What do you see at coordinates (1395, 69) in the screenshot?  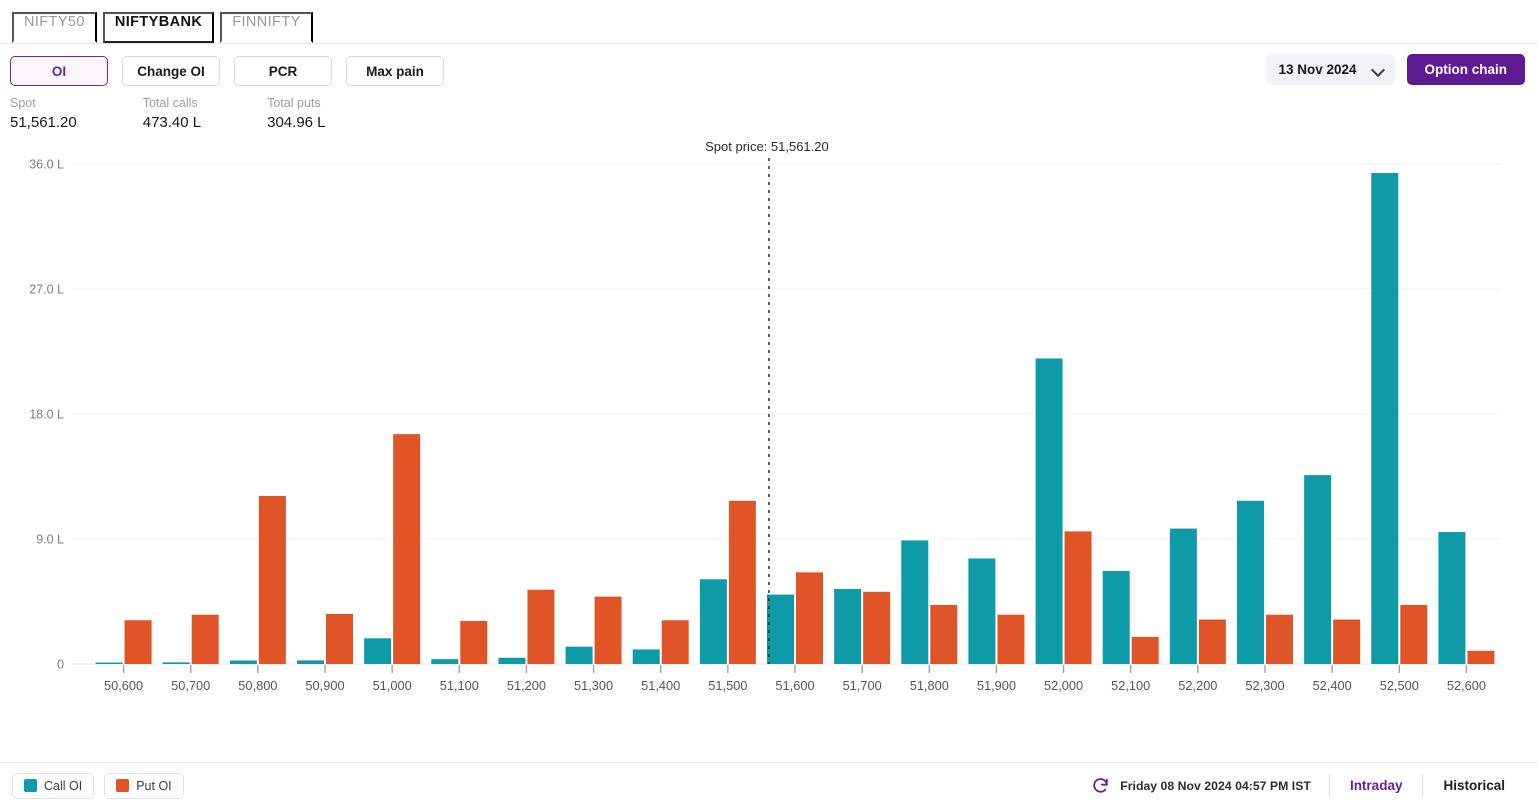 I see `right-controls: 13 Nov 2024 Option chain` at bounding box center [1395, 69].